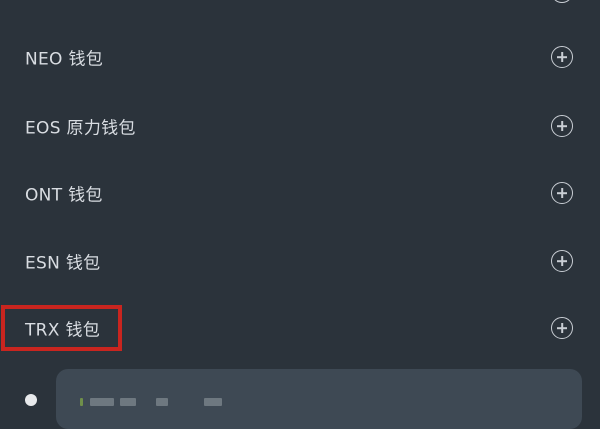 This screenshot has width=600, height=429. What do you see at coordinates (64, 195) in the screenshot?
I see `wallet-label: ONT 钱包` at bounding box center [64, 195].